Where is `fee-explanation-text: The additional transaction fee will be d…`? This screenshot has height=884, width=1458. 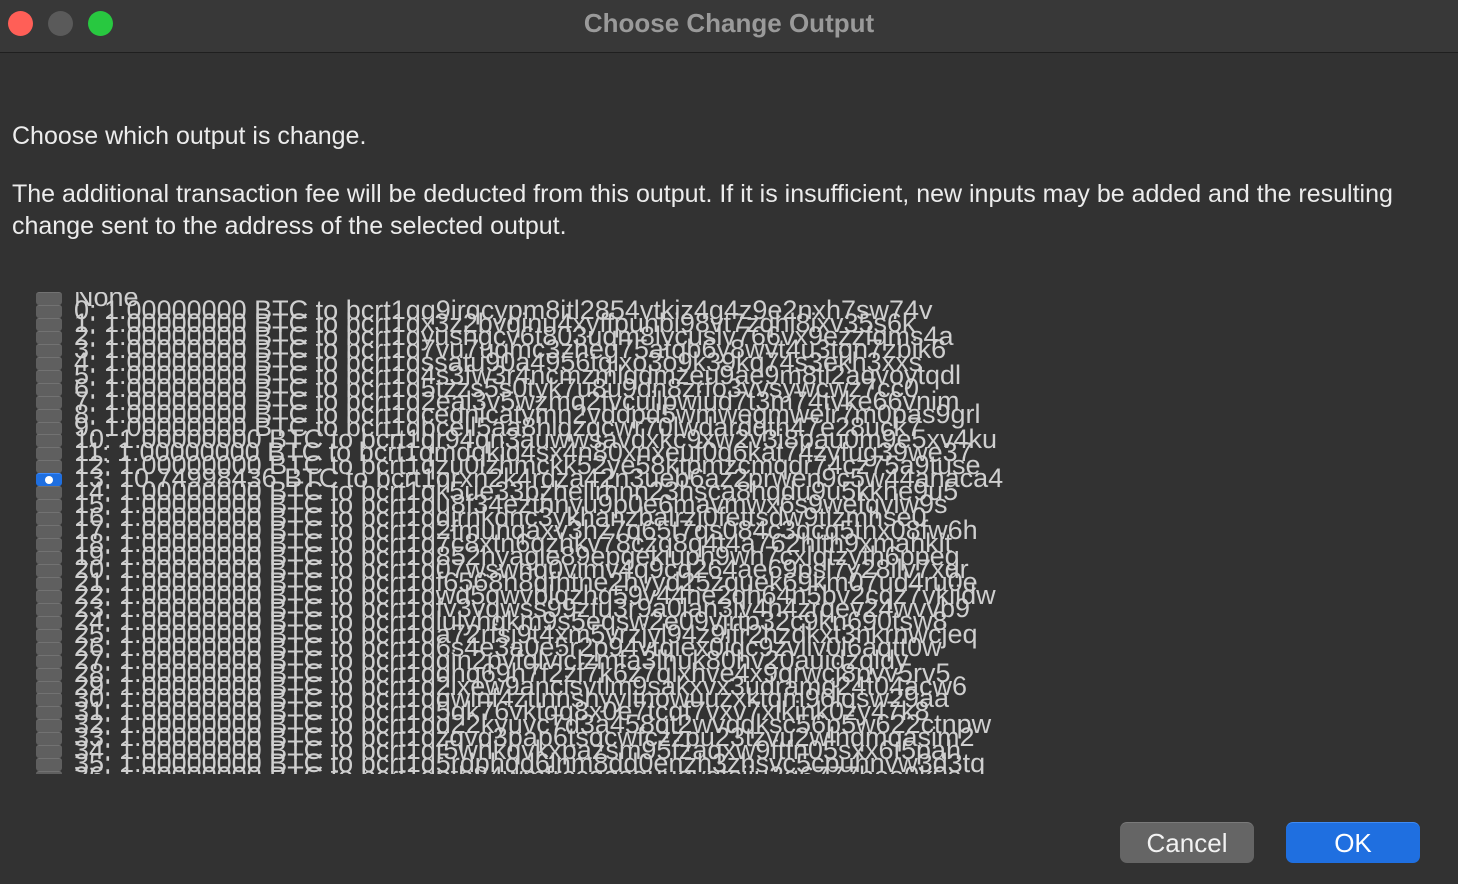
fee-explanation-text: The additional transaction fee will be d… is located at coordinates (702, 210).